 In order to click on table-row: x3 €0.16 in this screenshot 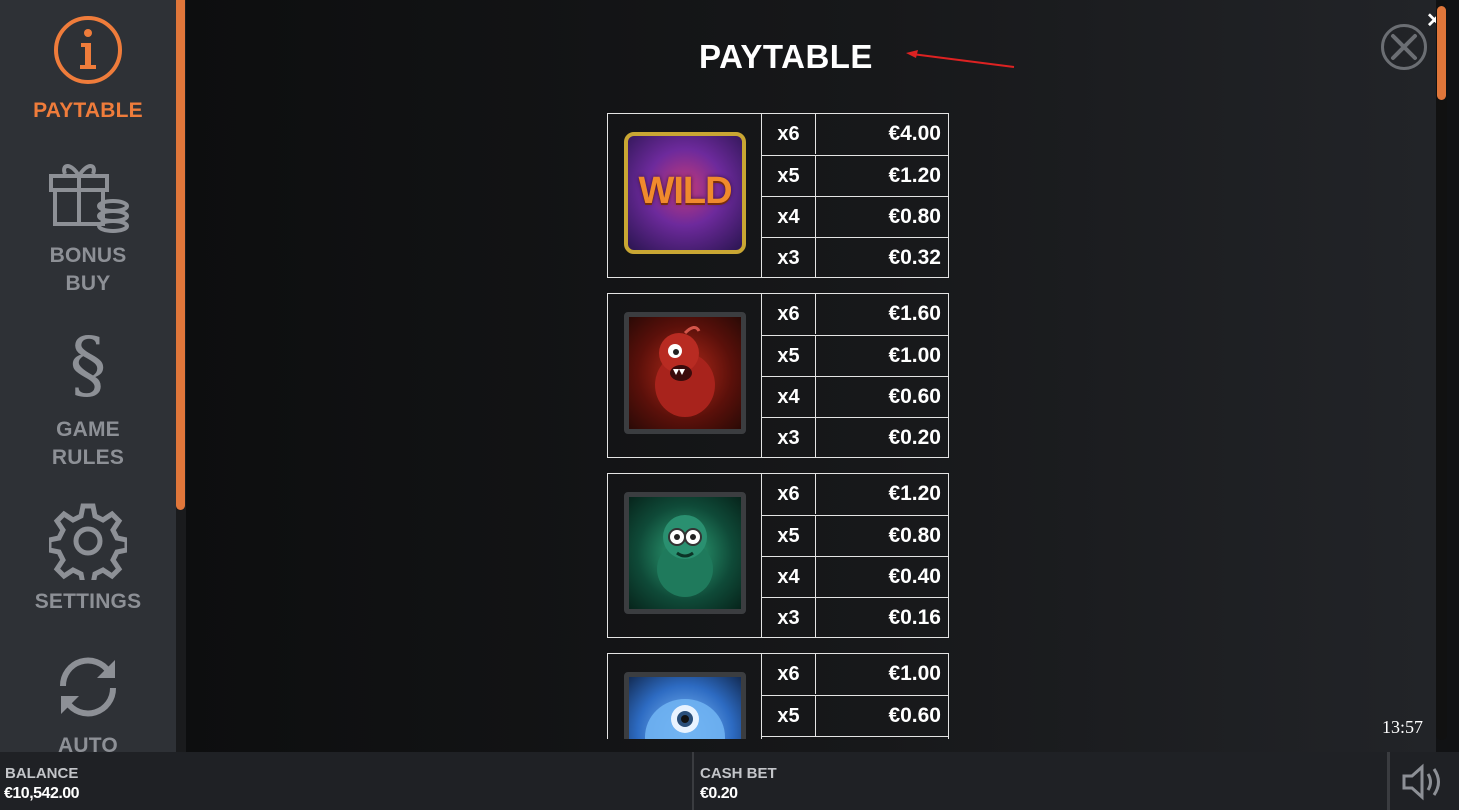, I will do `click(855, 617)`.